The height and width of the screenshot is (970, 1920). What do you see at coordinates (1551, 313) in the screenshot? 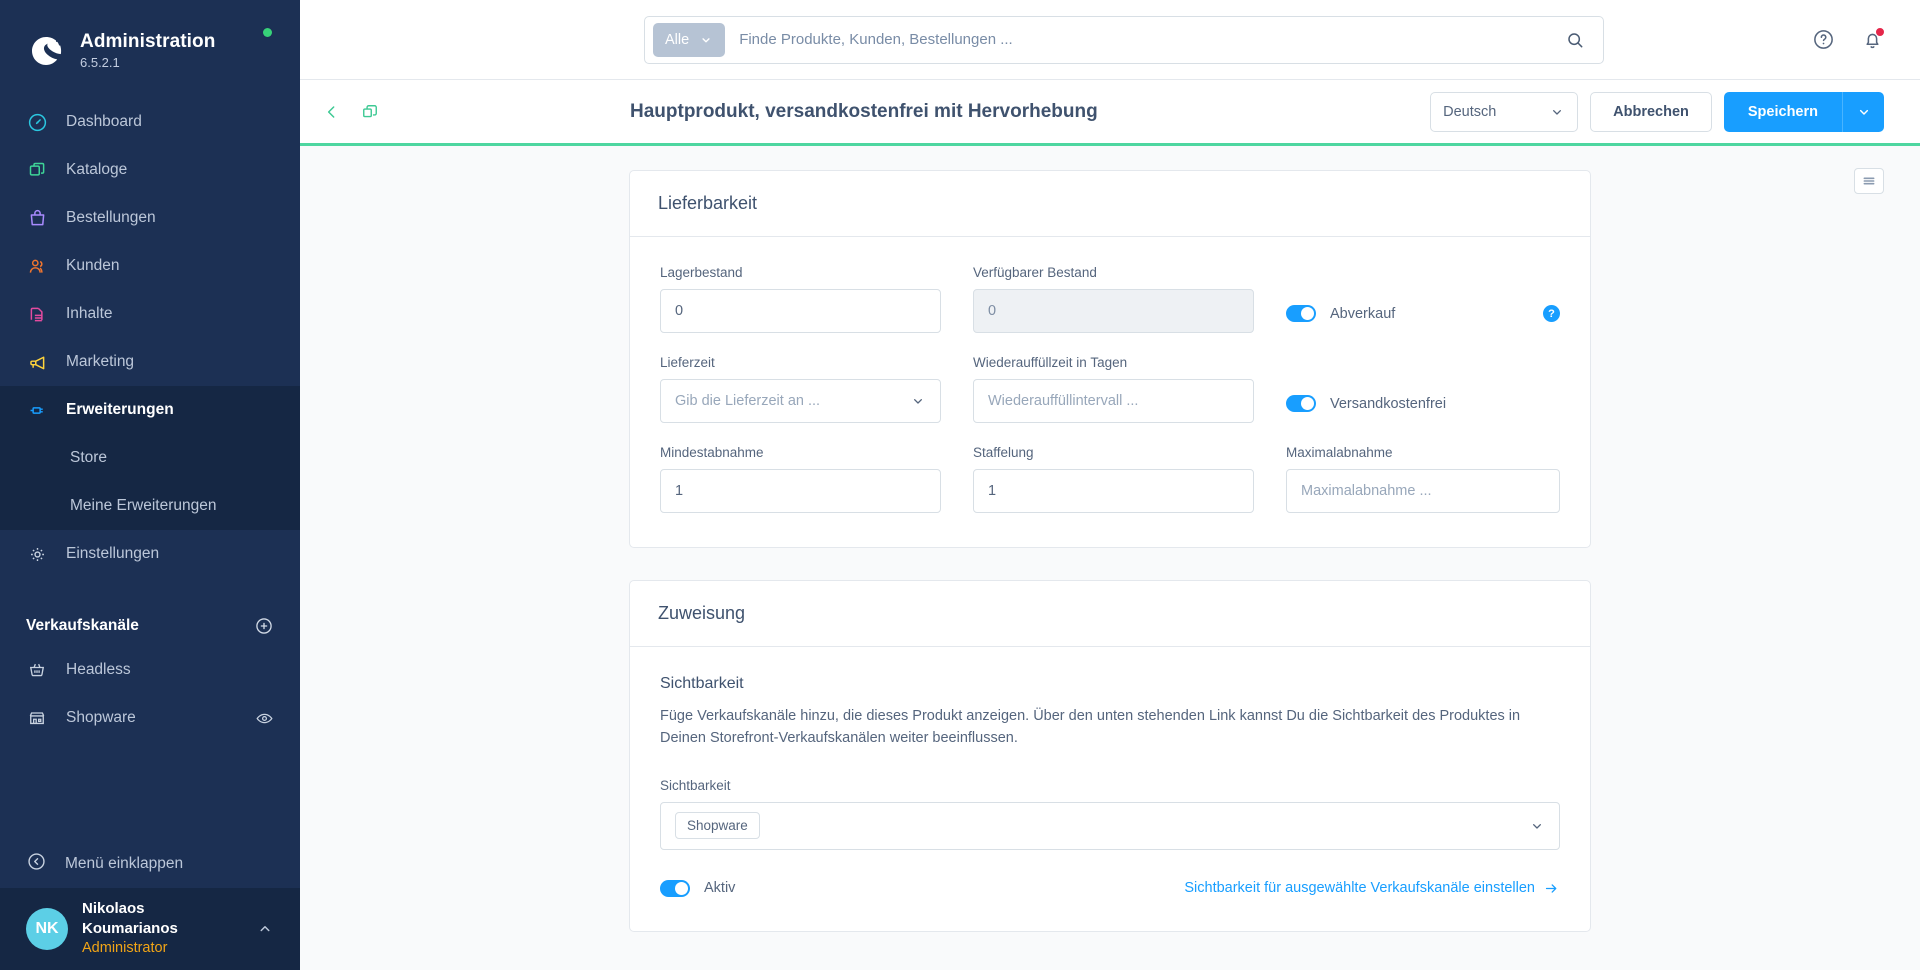
I see `help-icon: ?` at bounding box center [1551, 313].